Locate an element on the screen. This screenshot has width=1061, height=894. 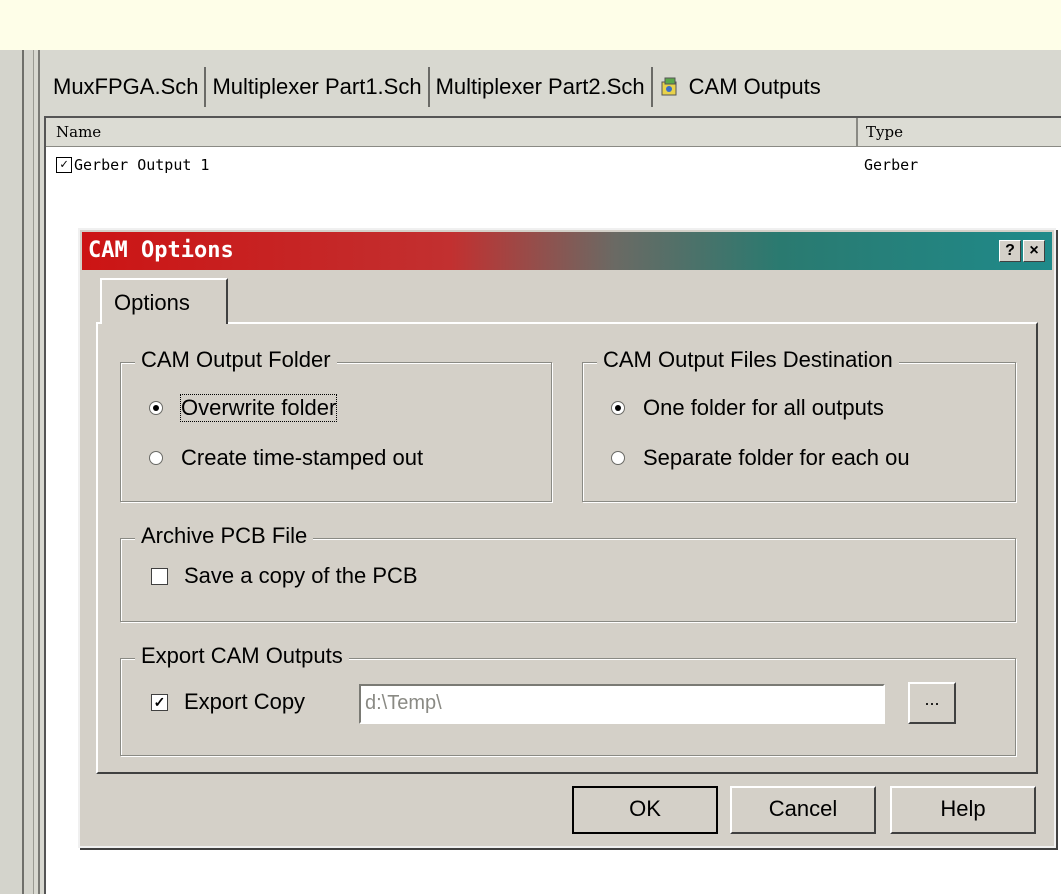
left-splitter-edge is located at coordinates (39, 472).